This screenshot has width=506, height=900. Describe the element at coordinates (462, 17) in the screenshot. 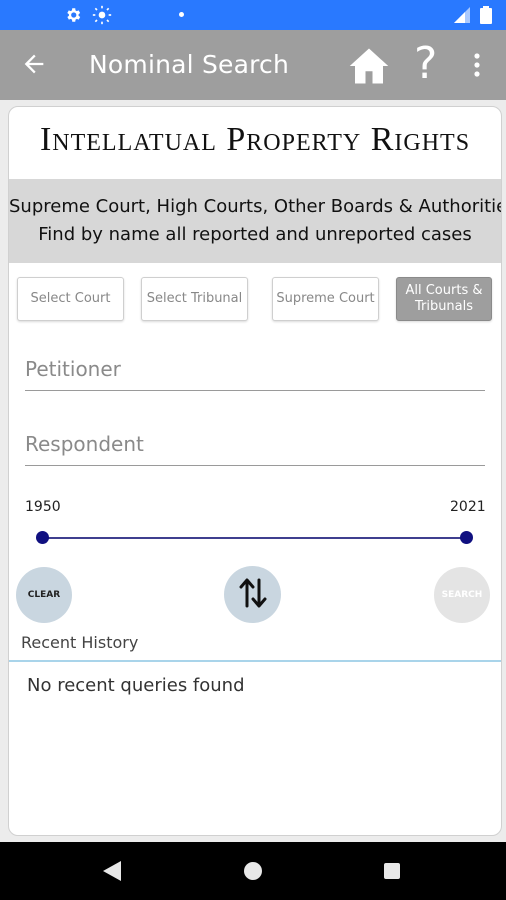

I see `signal-icon` at that location.